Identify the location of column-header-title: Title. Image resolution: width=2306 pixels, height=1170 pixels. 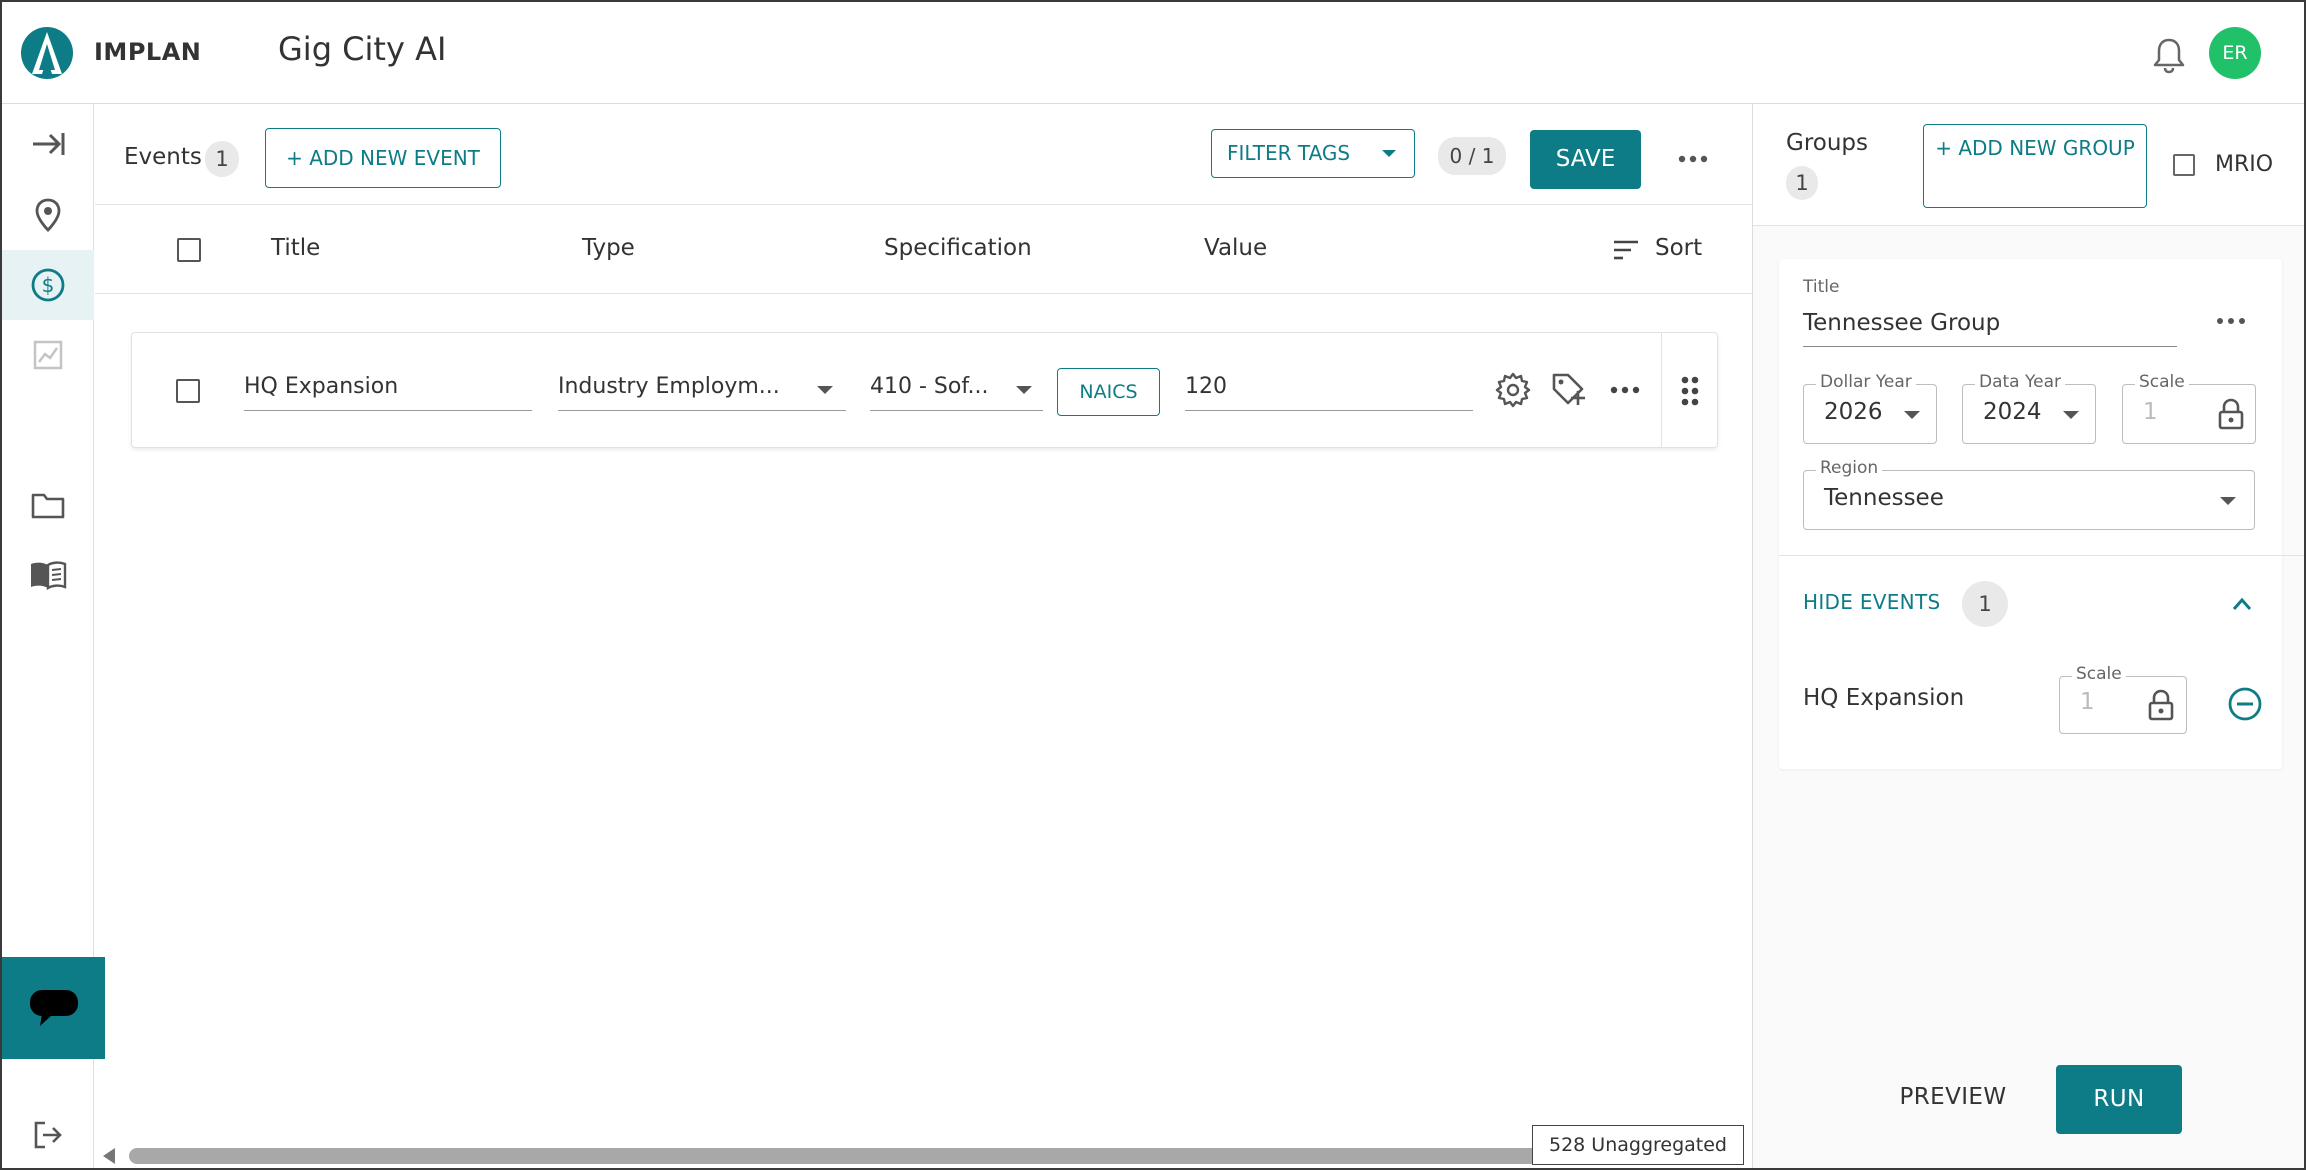
(295, 248).